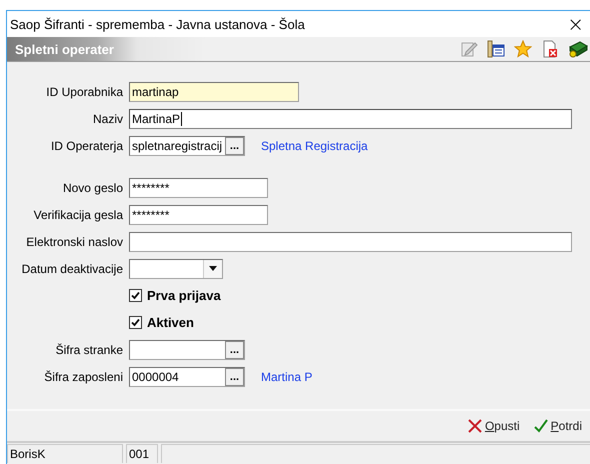 The image size is (590, 464). I want to click on delete-document-icon, so click(550, 49).